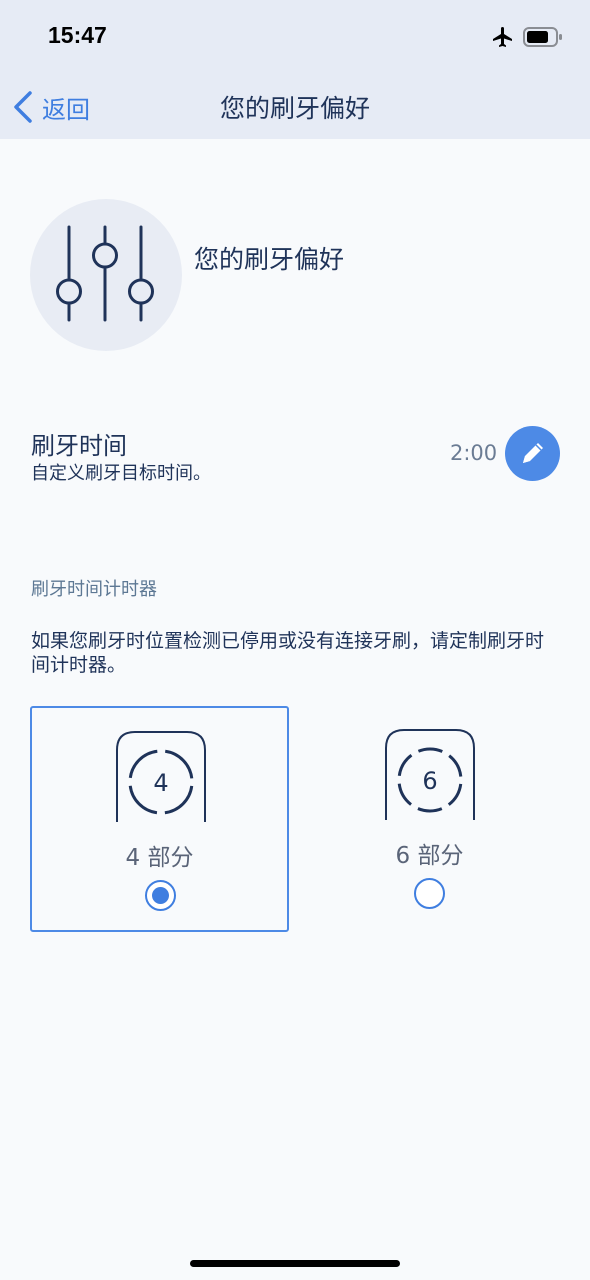  What do you see at coordinates (269, 259) in the screenshot?
I see `hero-title: 您的刷牙偏好` at bounding box center [269, 259].